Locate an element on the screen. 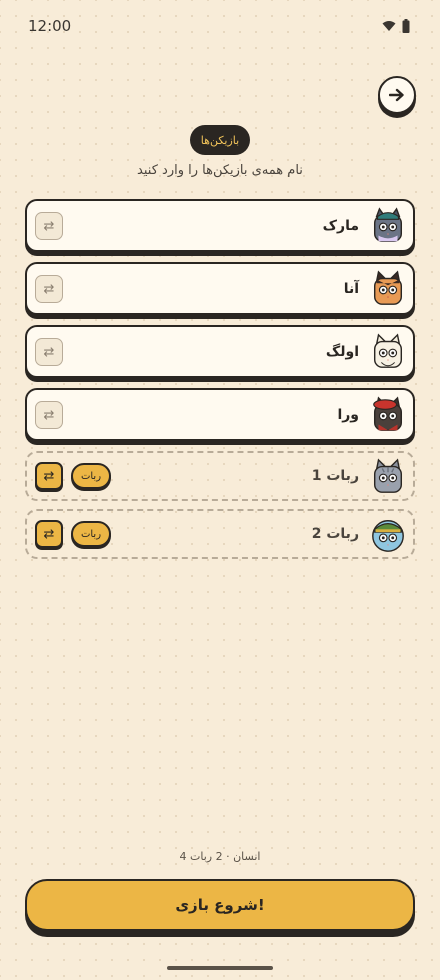  bot-name: ربات 2 is located at coordinates (335, 534).